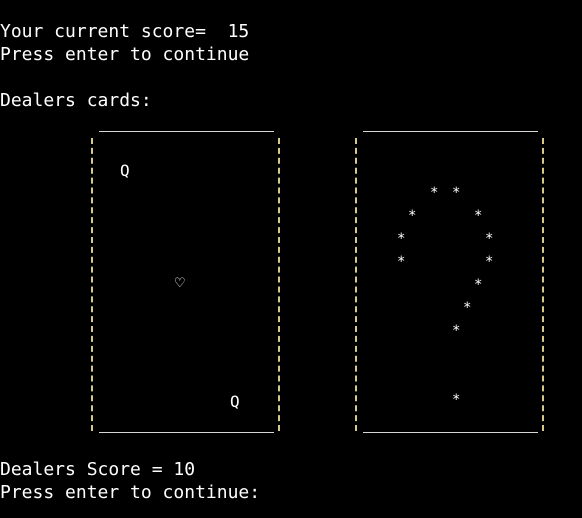 The image size is (582, 518). I want to click on continue-prompt-final: Press enter to continue:, so click(130, 492).